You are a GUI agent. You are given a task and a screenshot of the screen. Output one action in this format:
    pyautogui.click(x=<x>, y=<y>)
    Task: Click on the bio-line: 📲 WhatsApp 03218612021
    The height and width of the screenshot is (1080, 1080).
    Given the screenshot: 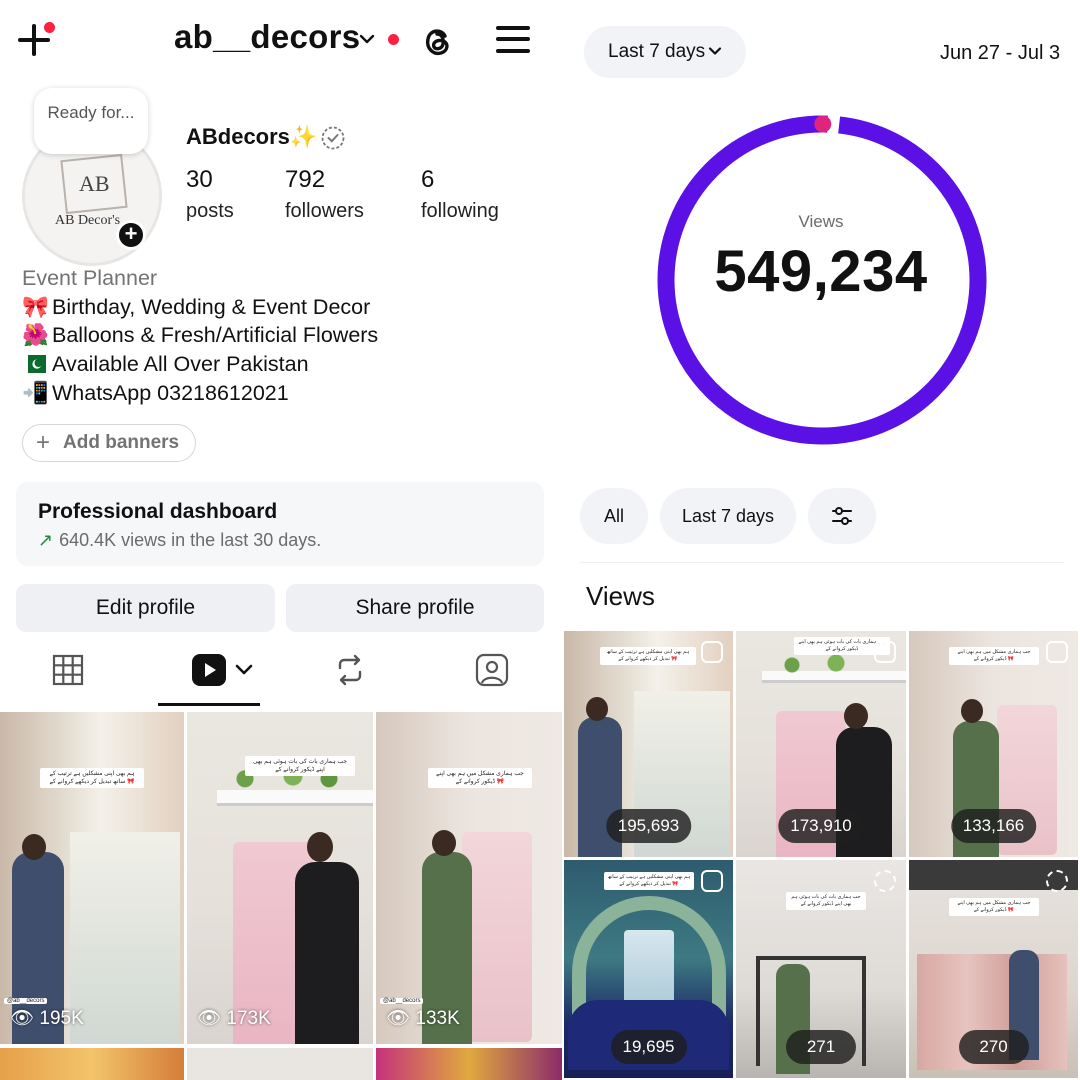 What is the action you would take?
    pyautogui.click(x=200, y=393)
    